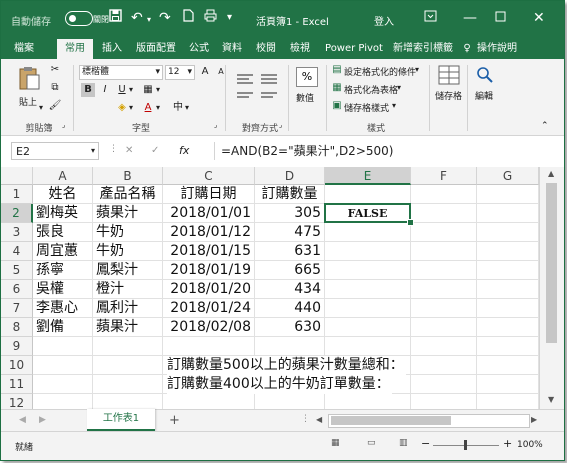 This screenshot has width=567, height=463. What do you see at coordinates (290, 194) in the screenshot?
I see `cell-d1: 訂購數量` at bounding box center [290, 194].